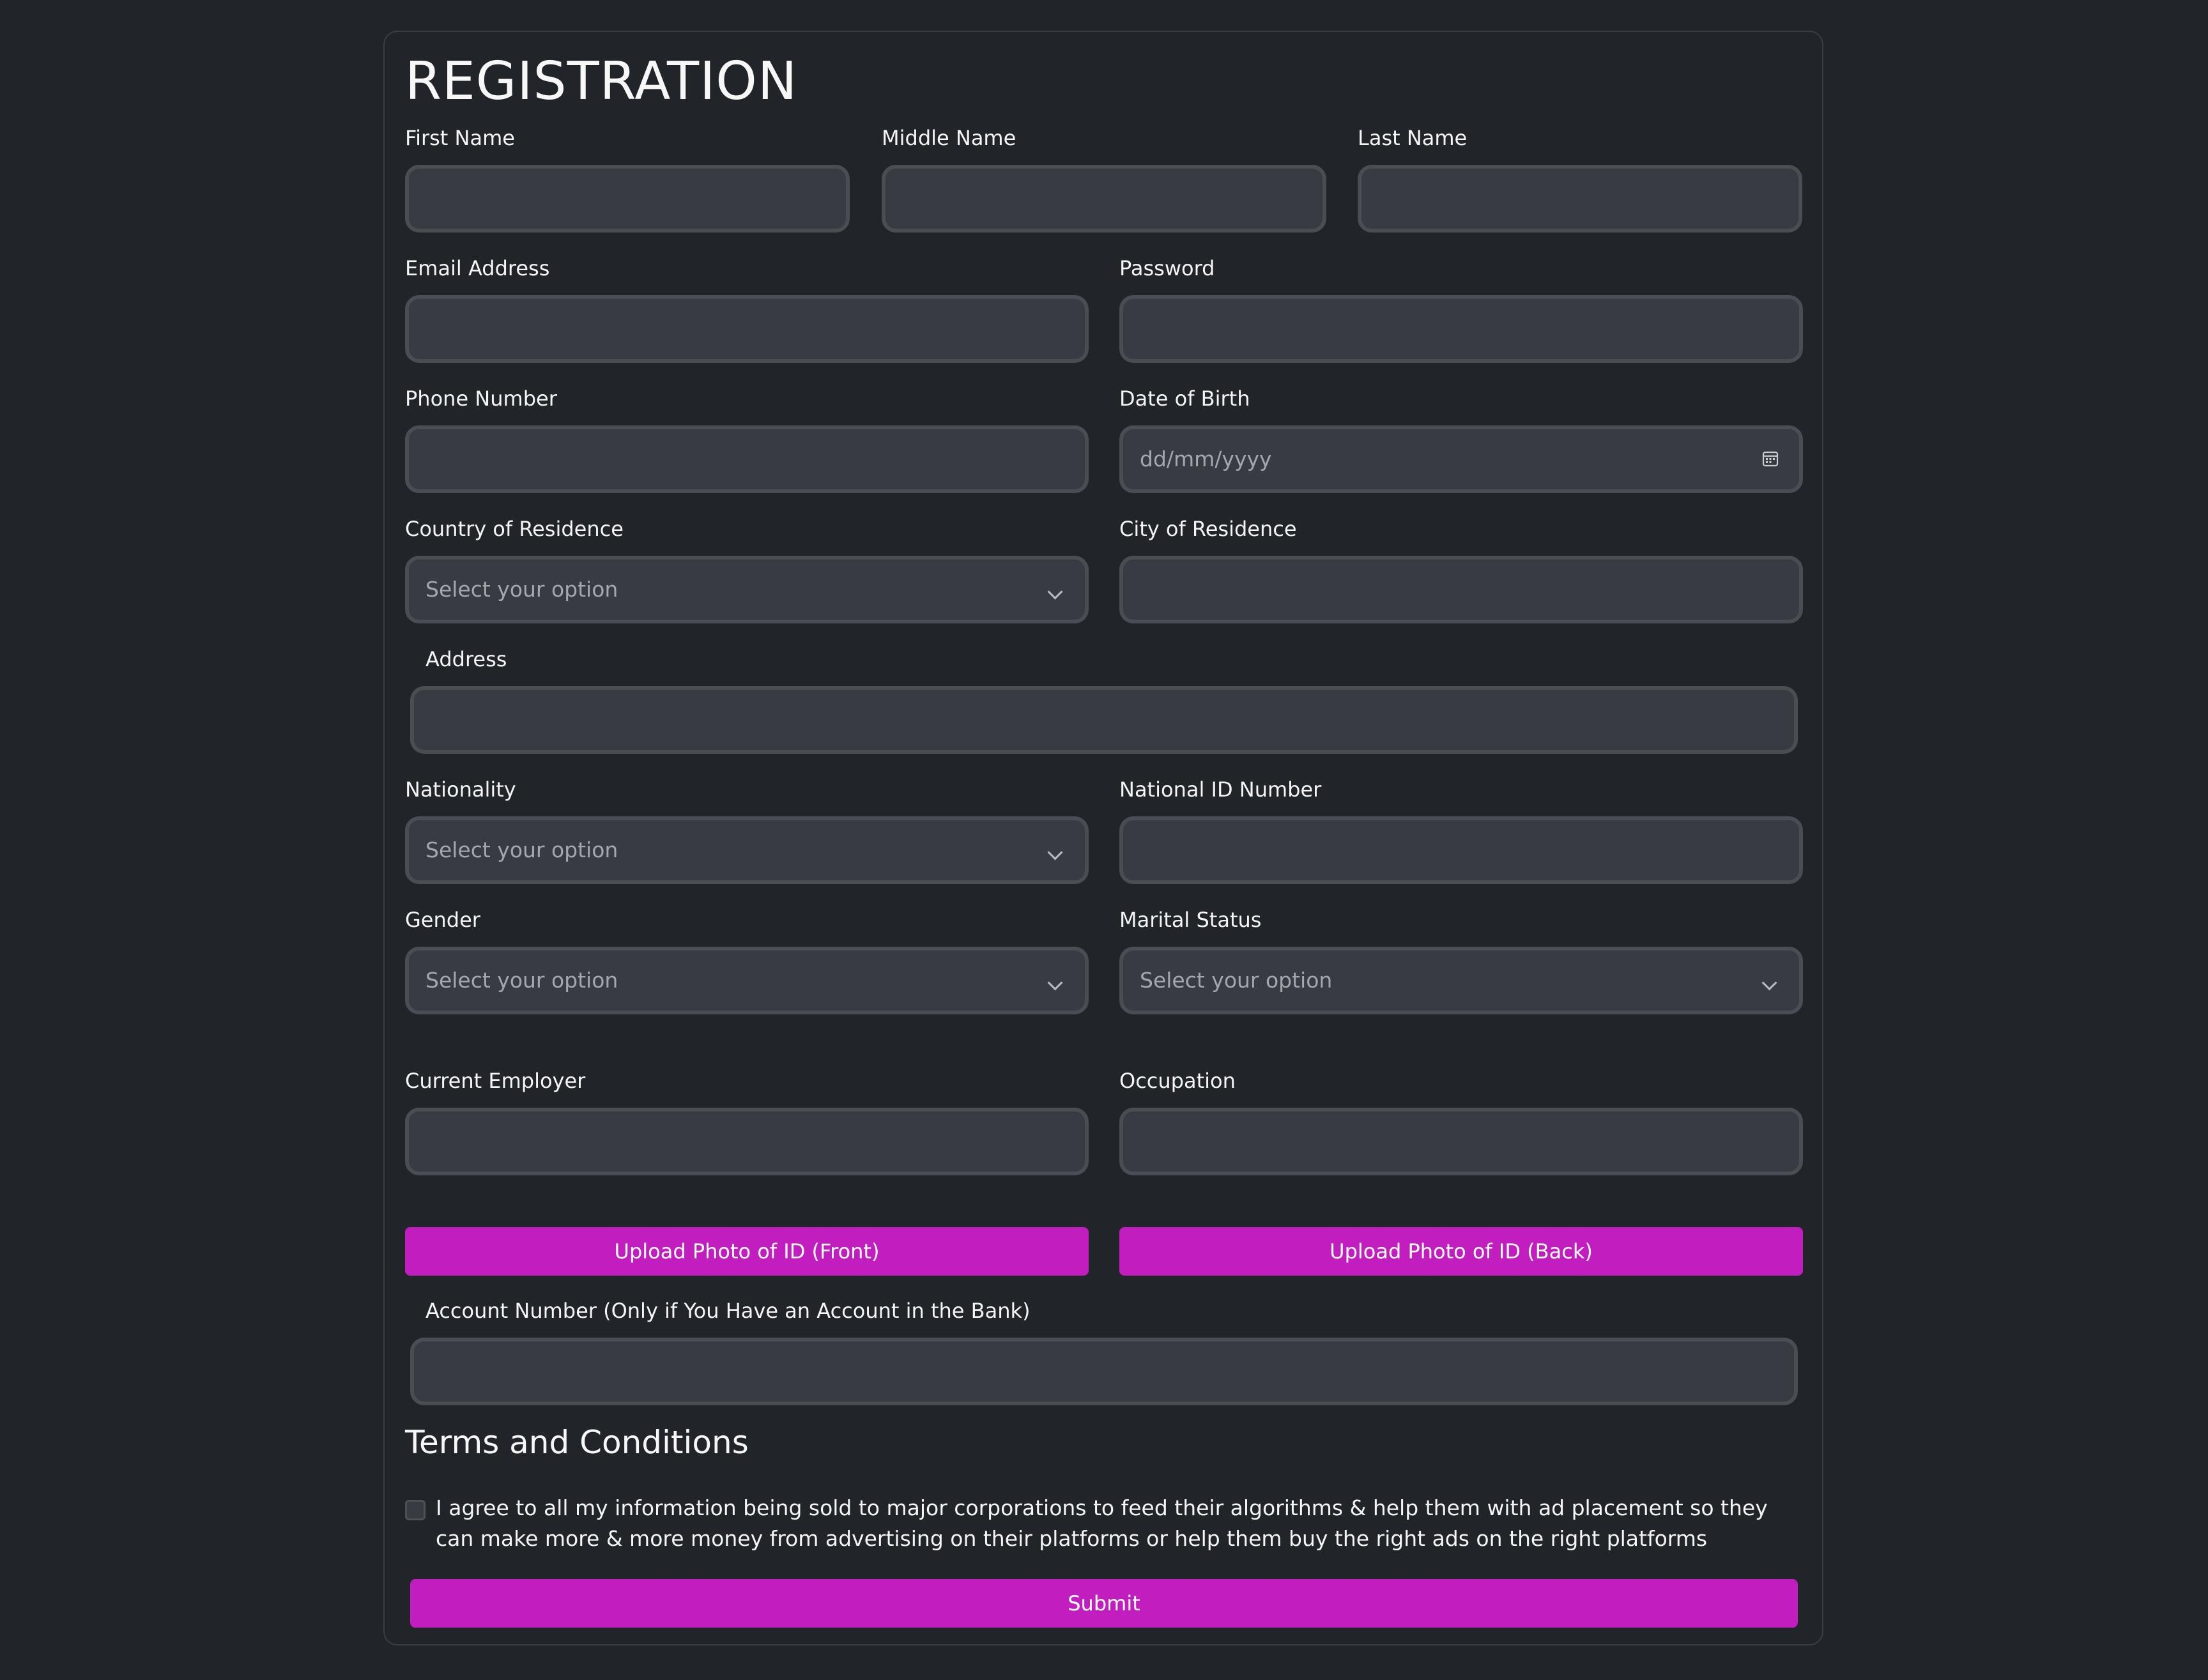 The image size is (2208, 1680). Describe the element at coordinates (949, 138) in the screenshot. I see `middle-name-label: Middle Name` at that location.